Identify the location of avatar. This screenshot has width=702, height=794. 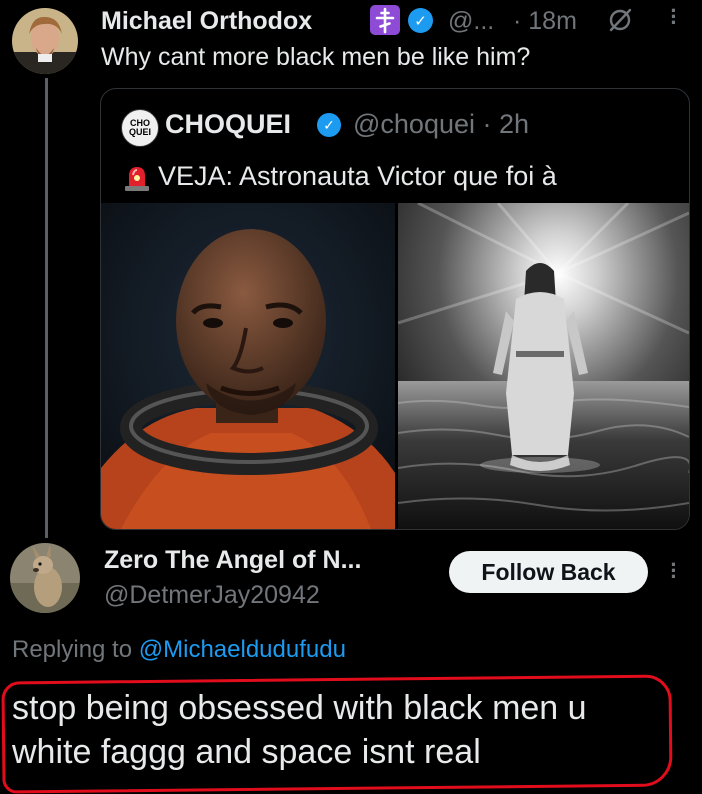
(45, 41).